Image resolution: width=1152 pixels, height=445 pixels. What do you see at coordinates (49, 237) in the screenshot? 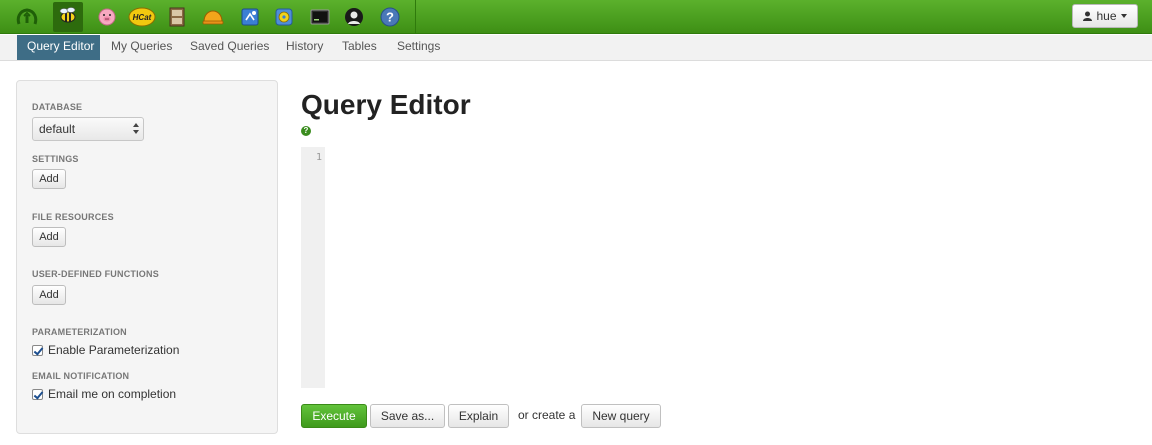
I see `add-file-resource-button: Add` at bounding box center [49, 237].